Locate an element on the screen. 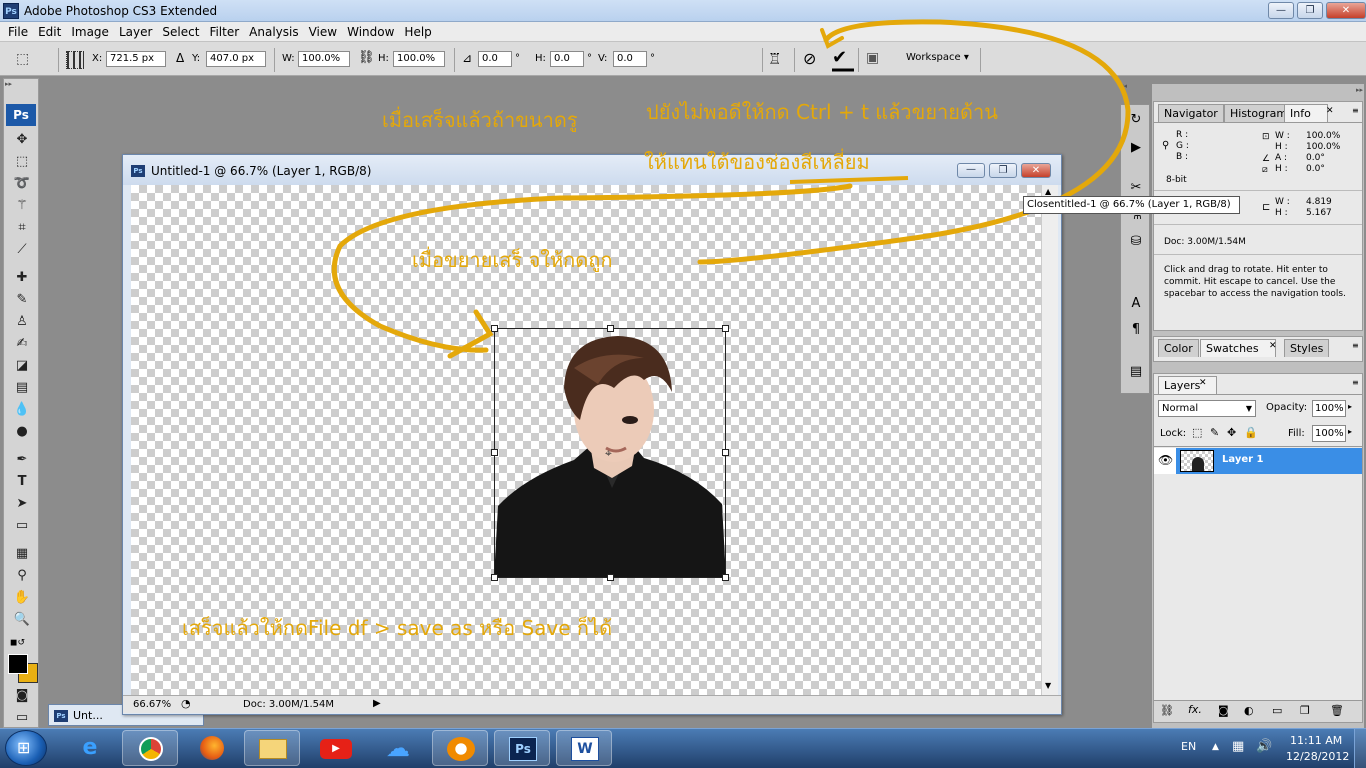  healing-brush-tool-icon: ✚ is located at coordinates (22, 278).